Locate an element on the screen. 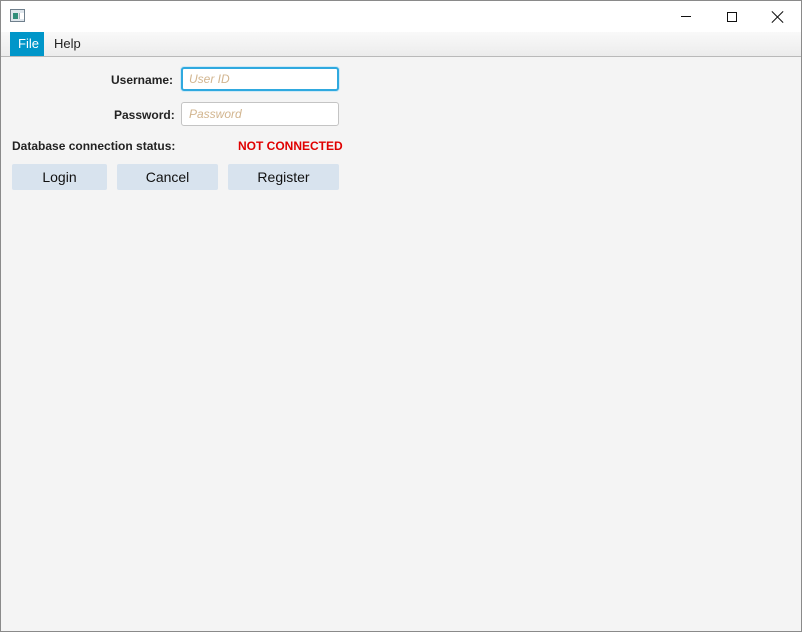  register-button: Register is located at coordinates (283, 177).